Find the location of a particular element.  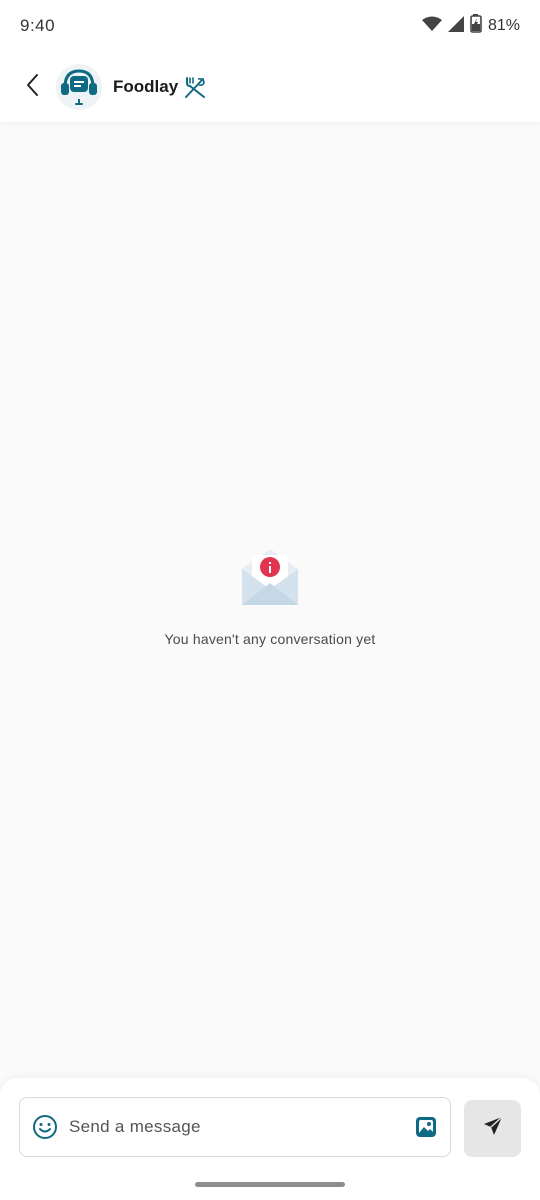

chat-header: Foodlay is located at coordinates (270, 87).